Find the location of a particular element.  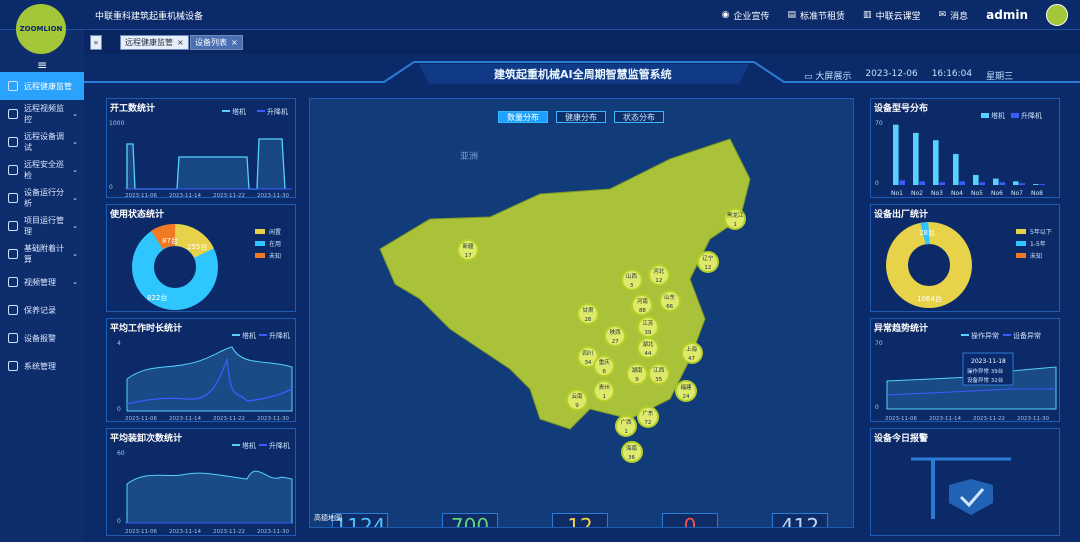

map-marker: 上海 47 is located at coordinates (691, 352).